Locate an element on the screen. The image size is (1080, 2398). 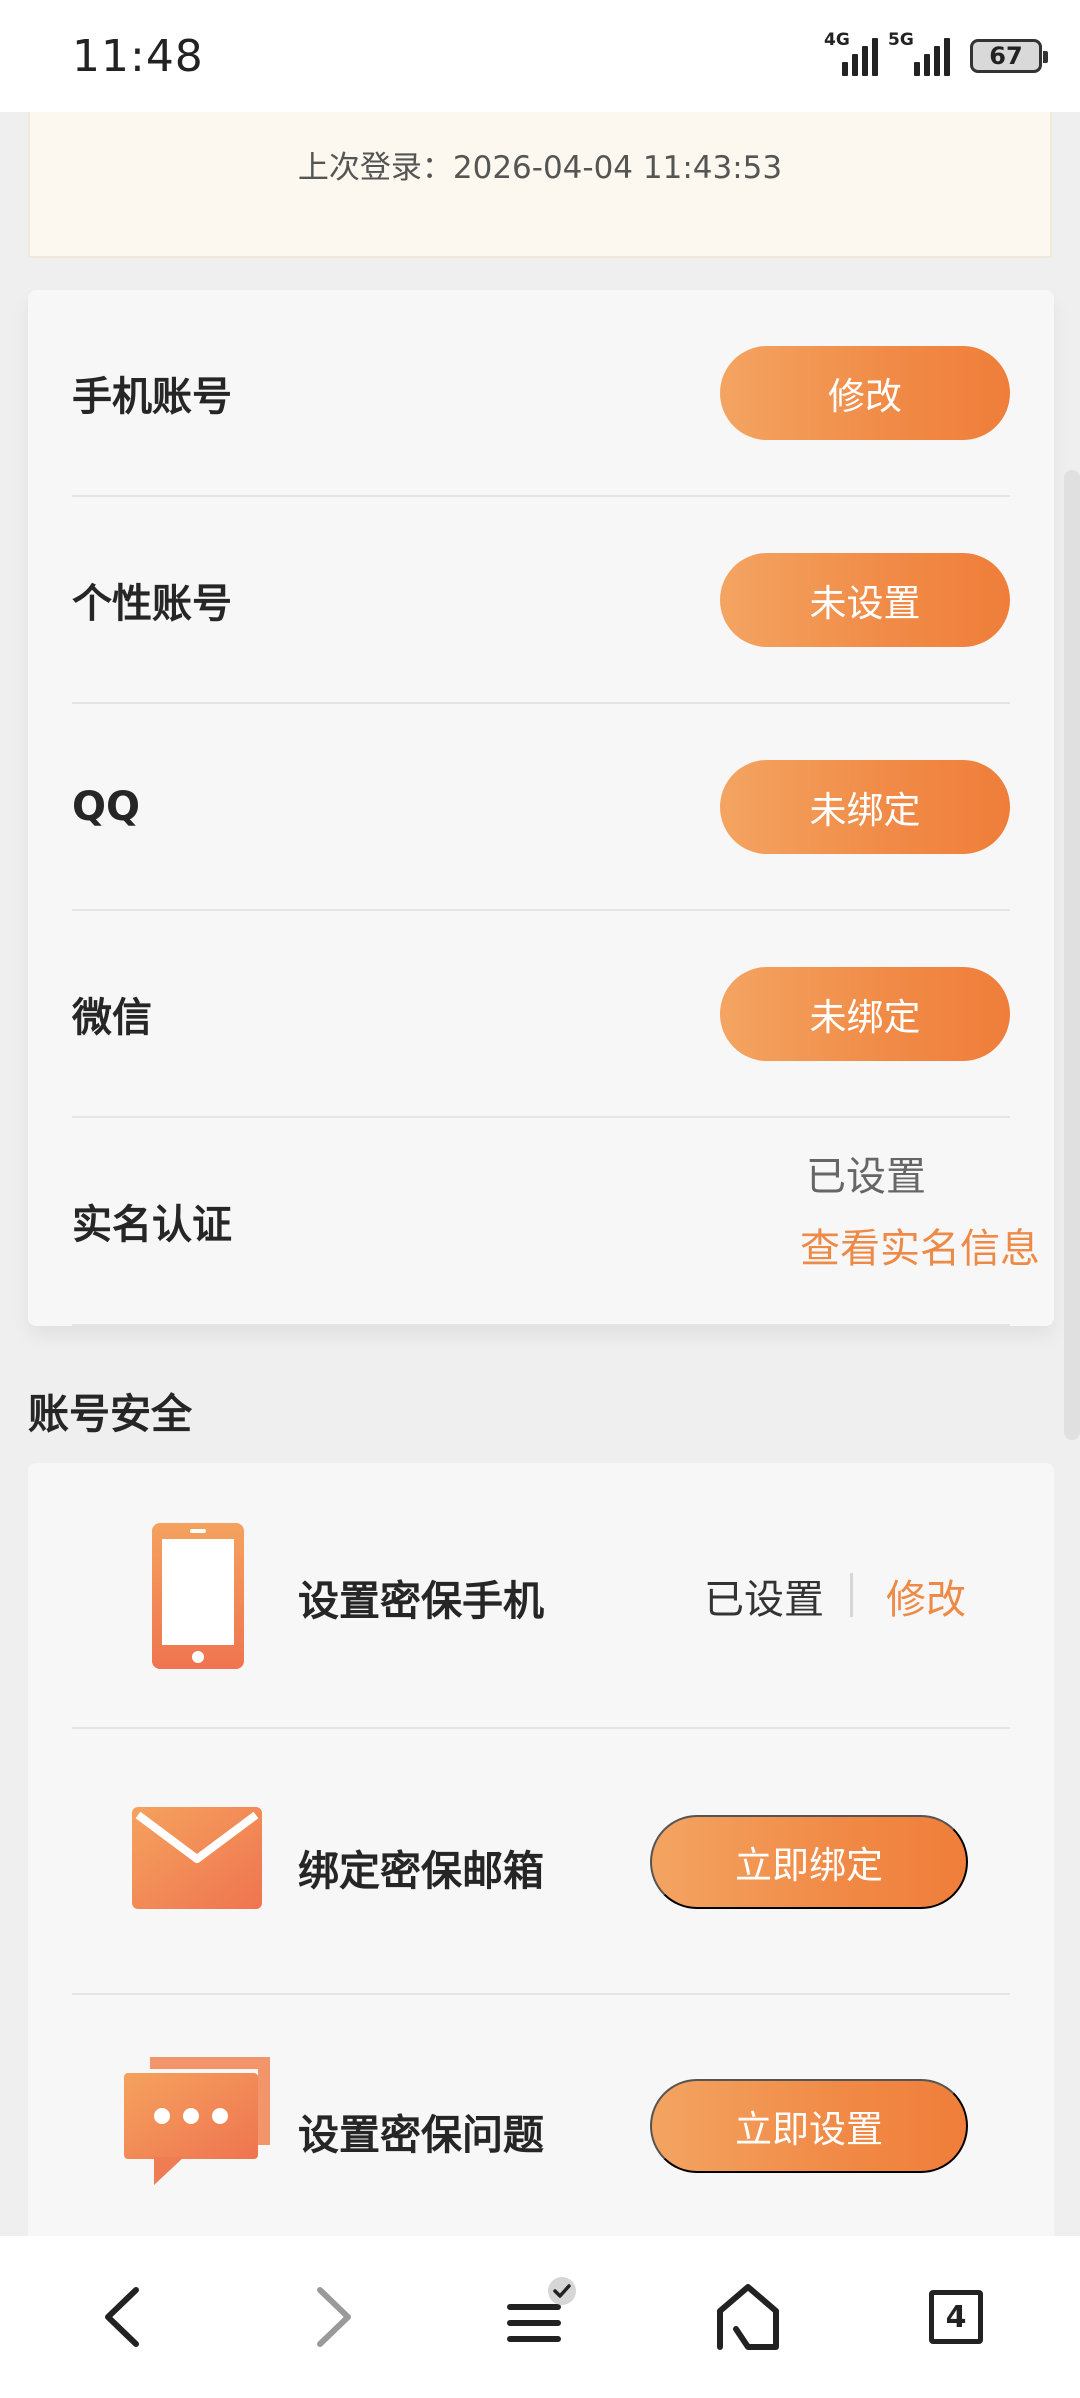
row-security-email: 绑定密保邮箱 立即绑定 is located at coordinates (541, 1862).